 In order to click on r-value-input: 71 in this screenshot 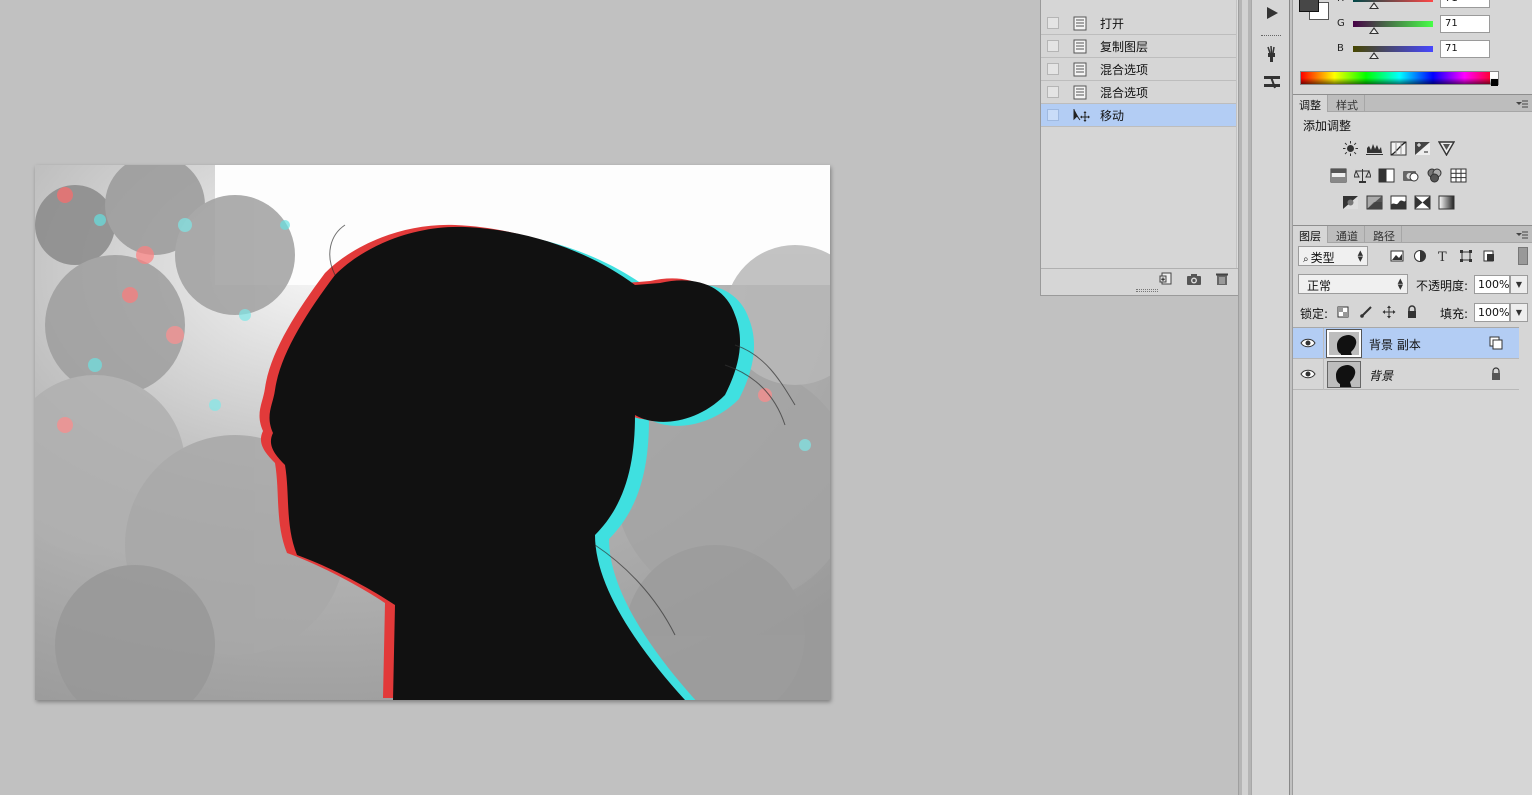, I will do `click(1465, 4)`.